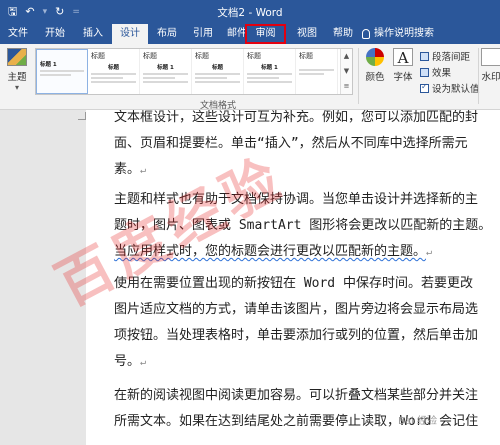 This screenshot has width=500, height=445. Describe the element at coordinates (17, 77) in the screenshot. I see `themes-label: 主题` at that location.